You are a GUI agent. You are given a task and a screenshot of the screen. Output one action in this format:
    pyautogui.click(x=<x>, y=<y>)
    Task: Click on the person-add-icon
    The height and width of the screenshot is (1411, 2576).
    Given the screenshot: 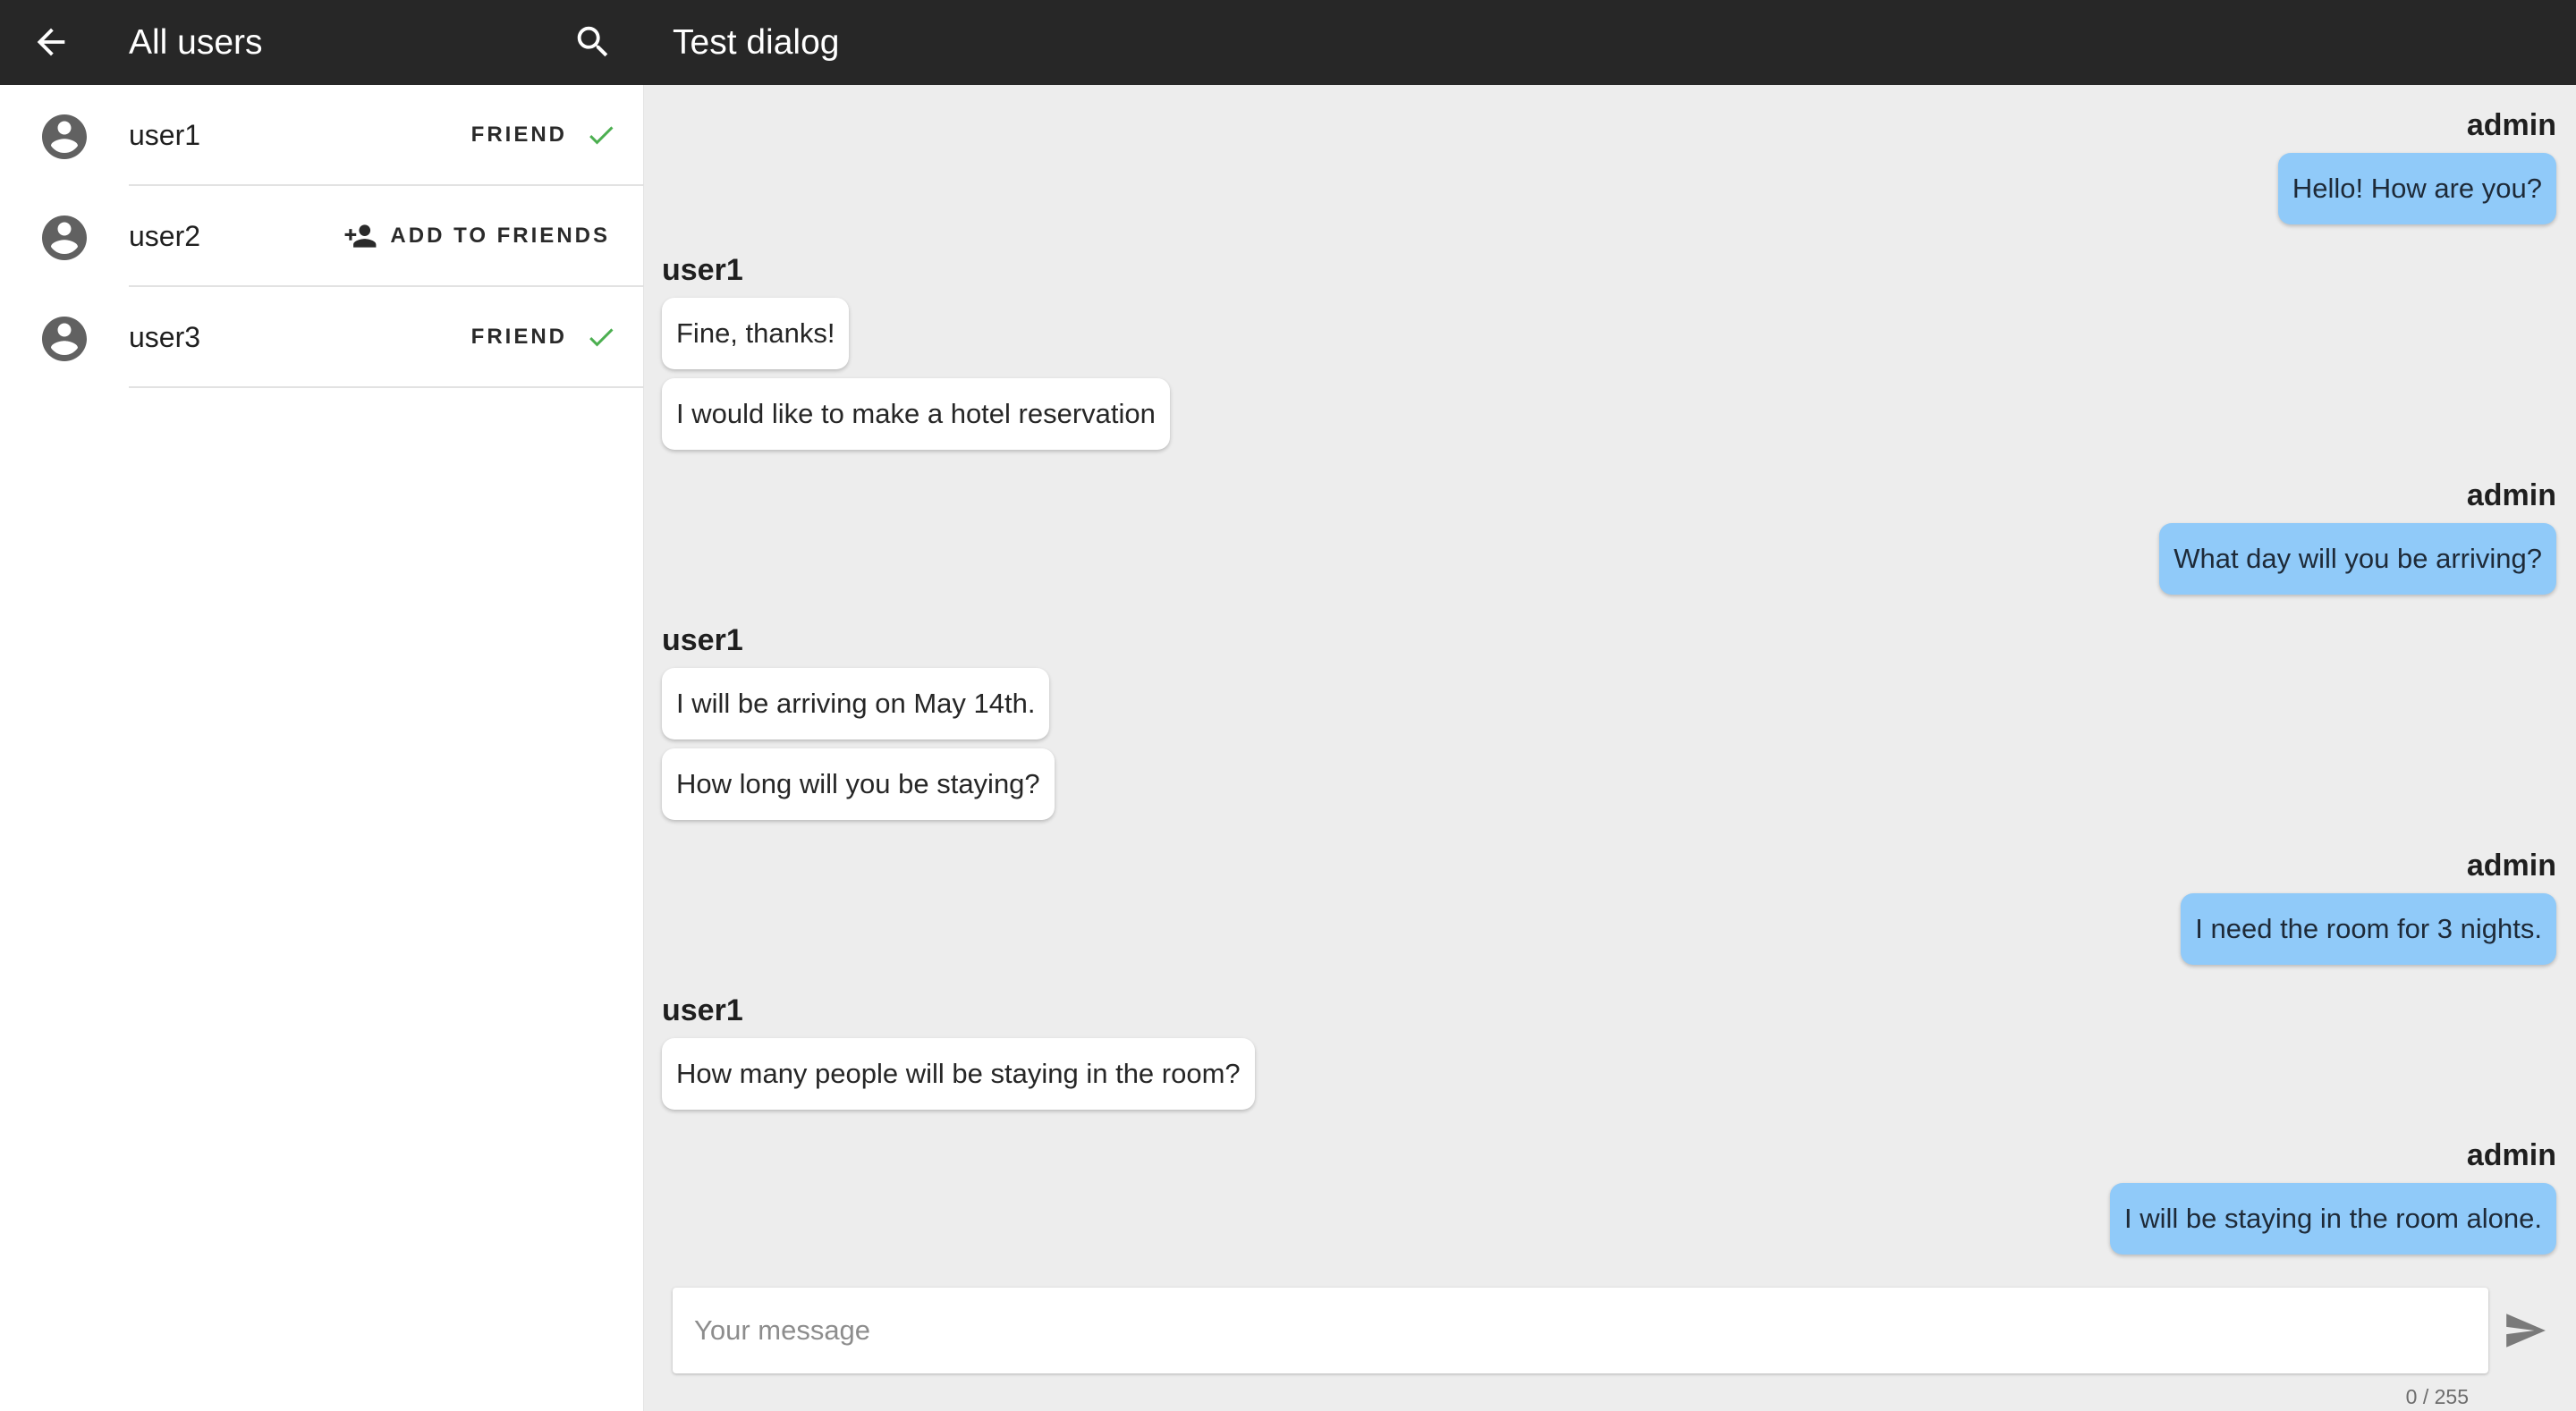 What is the action you would take?
    pyautogui.click(x=360, y=236)
    